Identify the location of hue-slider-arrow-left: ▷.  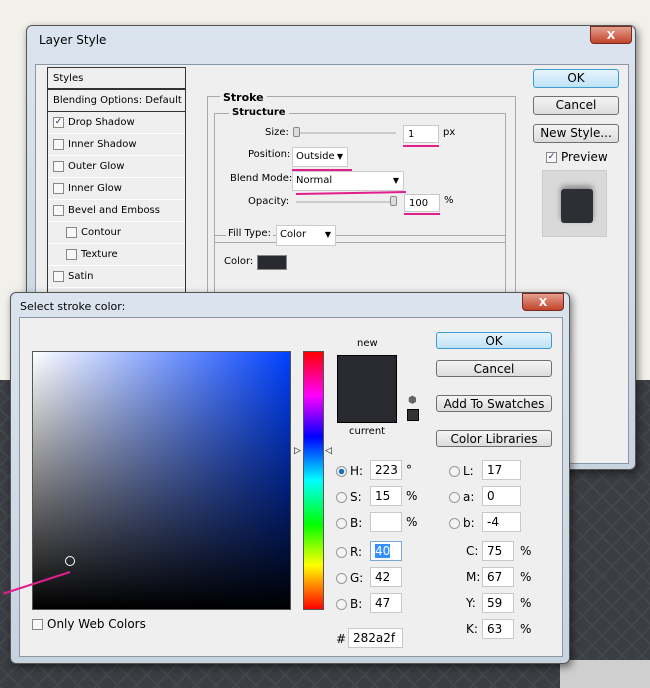
(297, 451).